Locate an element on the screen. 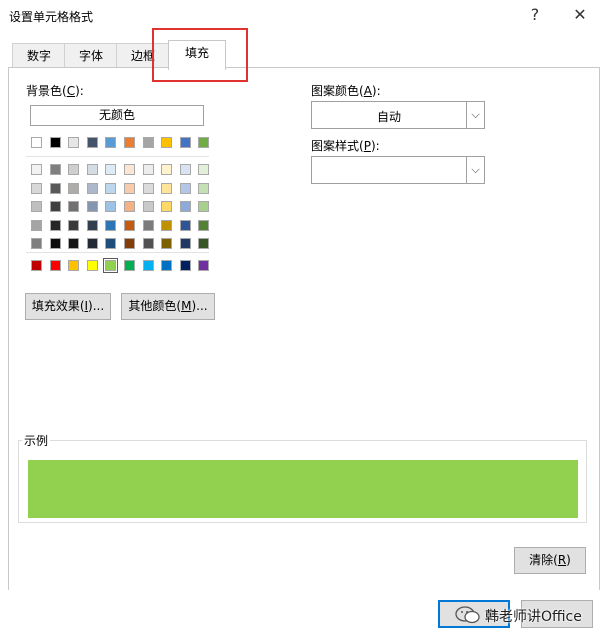 This screenshot has width=606, height=640. watermark: 韩老师讲Office is located at coordinates (525, 615).